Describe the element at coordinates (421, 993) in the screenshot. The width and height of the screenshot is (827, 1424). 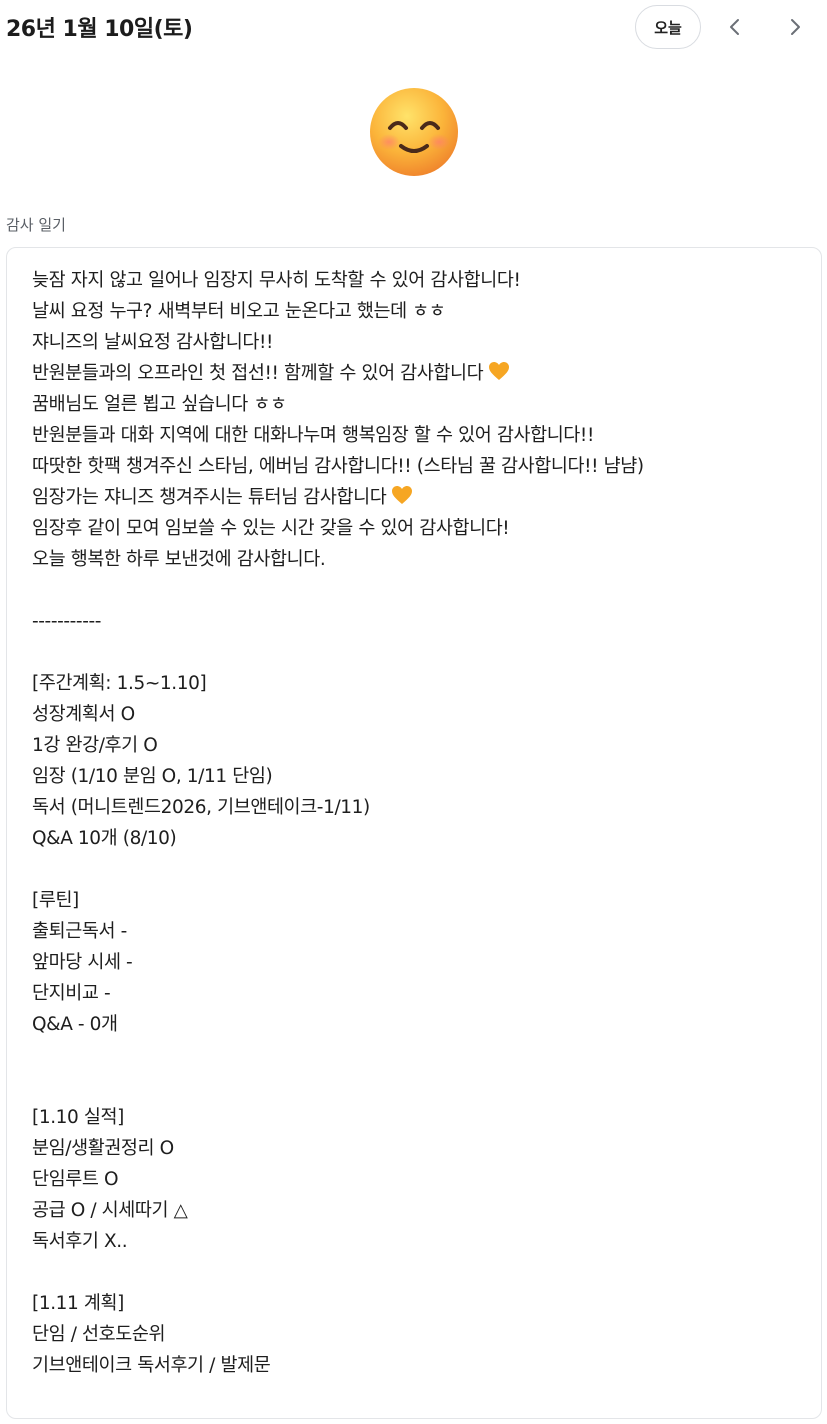
I see `diary-line: 단지비교 -` at that location.